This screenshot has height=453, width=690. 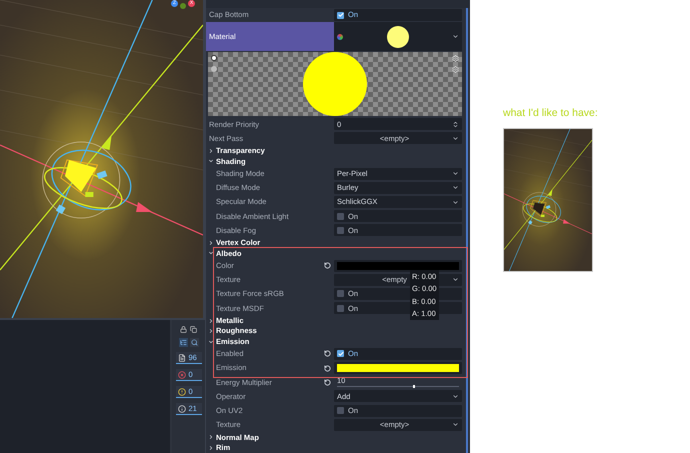 I want to click on message-icon, so click(x=182, y=358).